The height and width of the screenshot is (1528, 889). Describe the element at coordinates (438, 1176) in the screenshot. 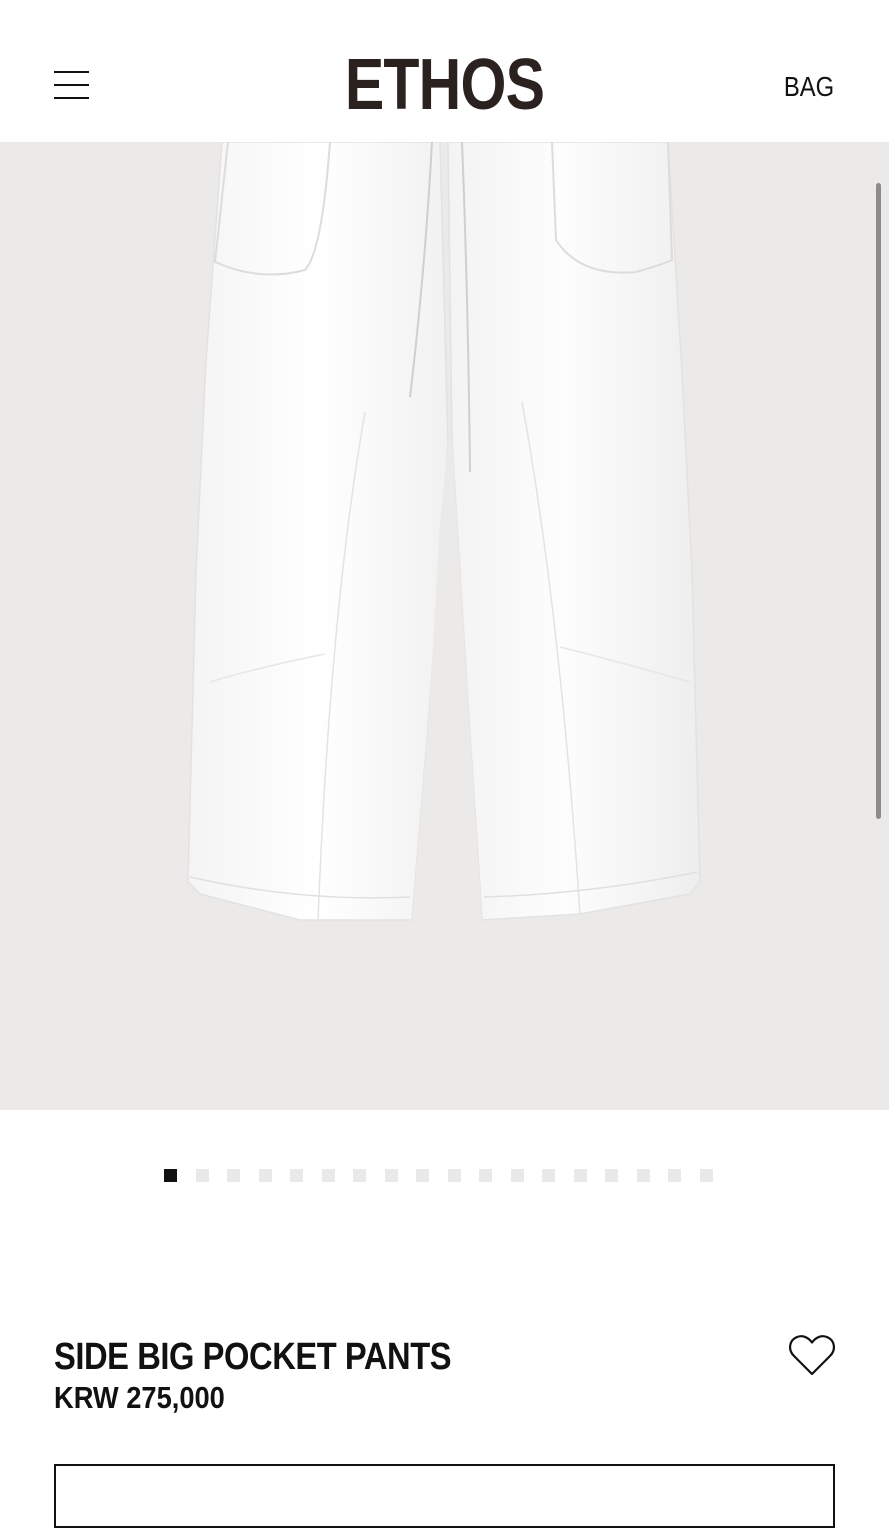

I see `gallery-pagination` at that location.